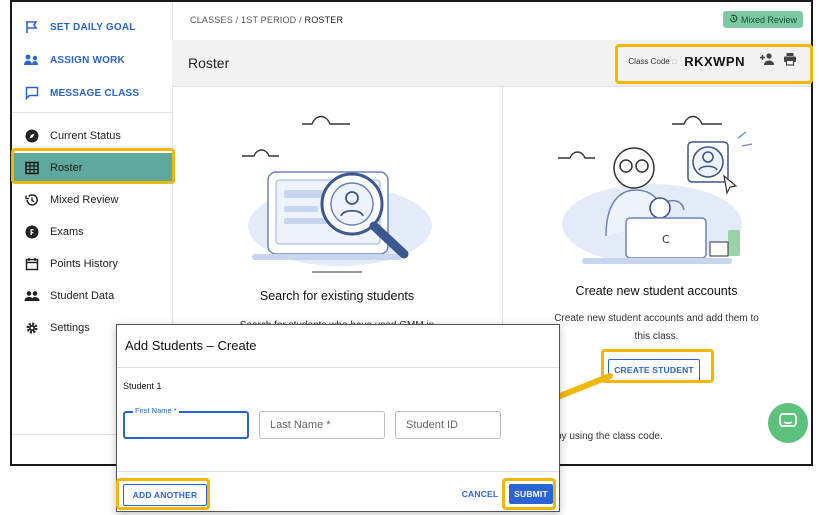  What do you see at coordinates (209, 63) in the screenshot?
I see `page-title: Roster` at bounding box center [209, 63].